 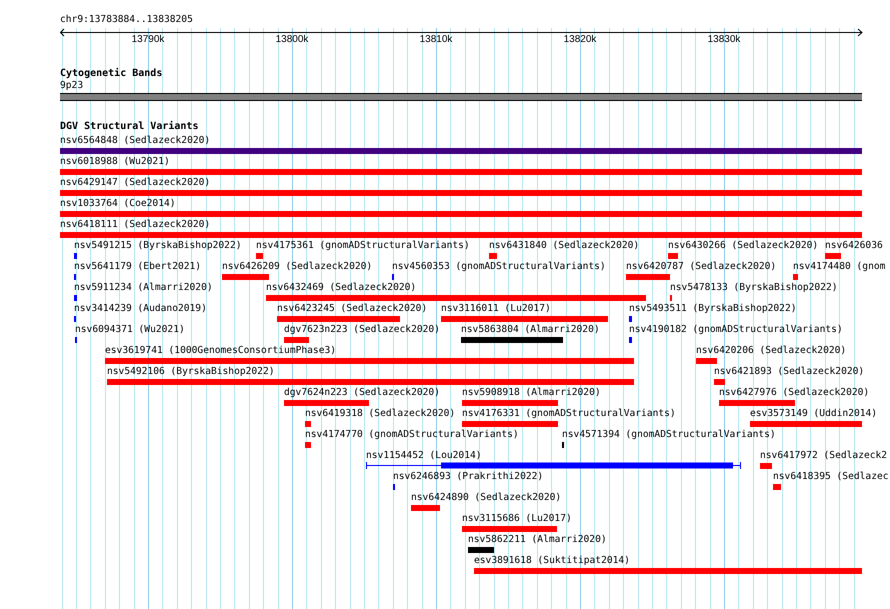 What do you see at coordinates (130, 330) in the screenshot?
I see `feature-label: nsv6094371 (Wu2021)` at bounding box center [130, 330].